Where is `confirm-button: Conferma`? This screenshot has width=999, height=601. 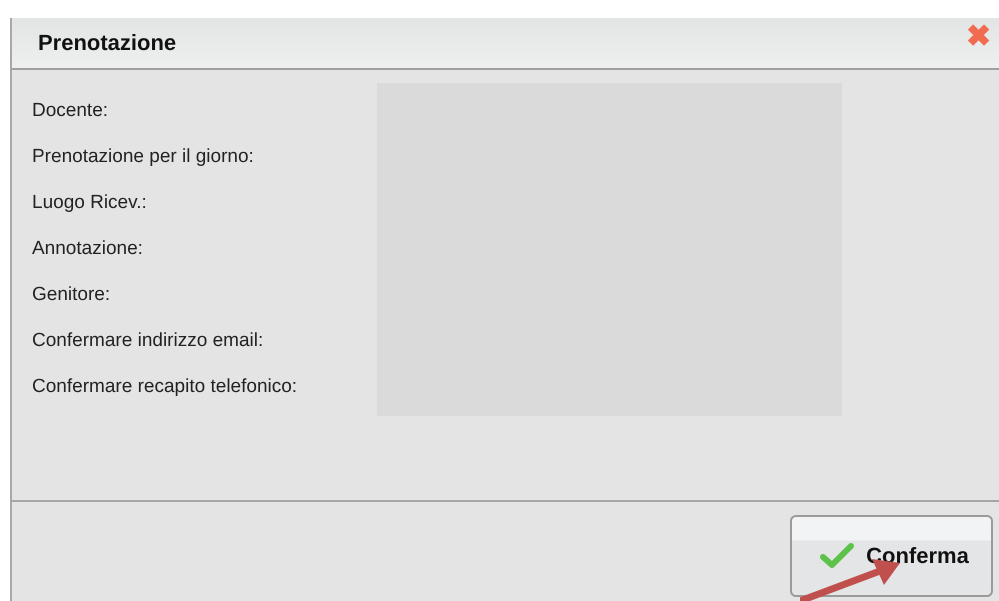
confirm-button: Conferma is located at coordinates (891, 556).